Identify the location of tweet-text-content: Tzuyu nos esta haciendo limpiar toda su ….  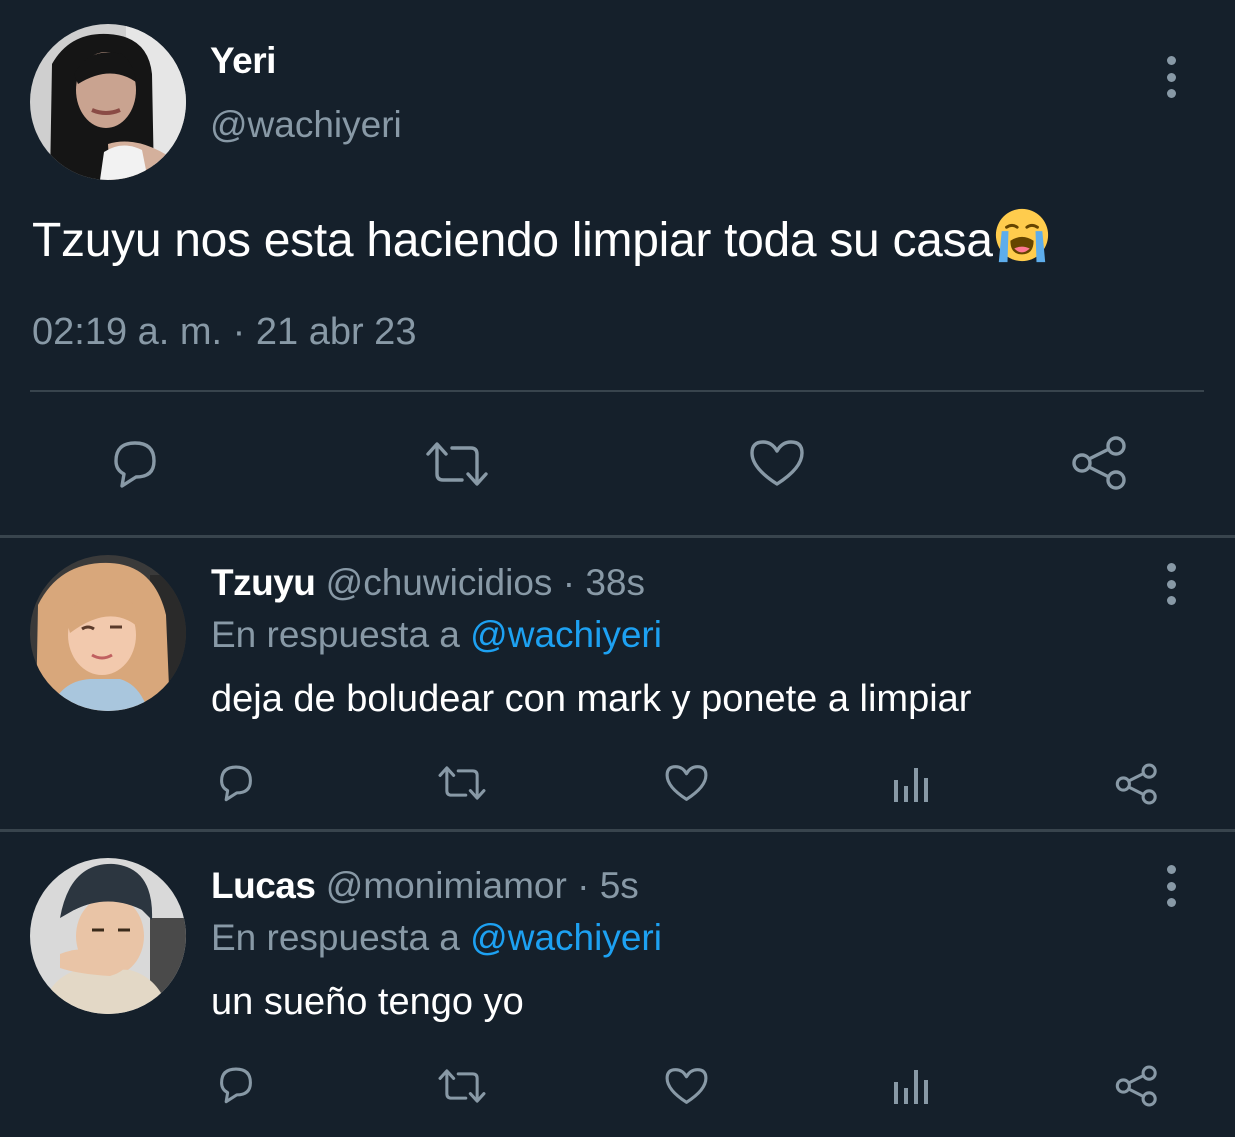
(512, 240).